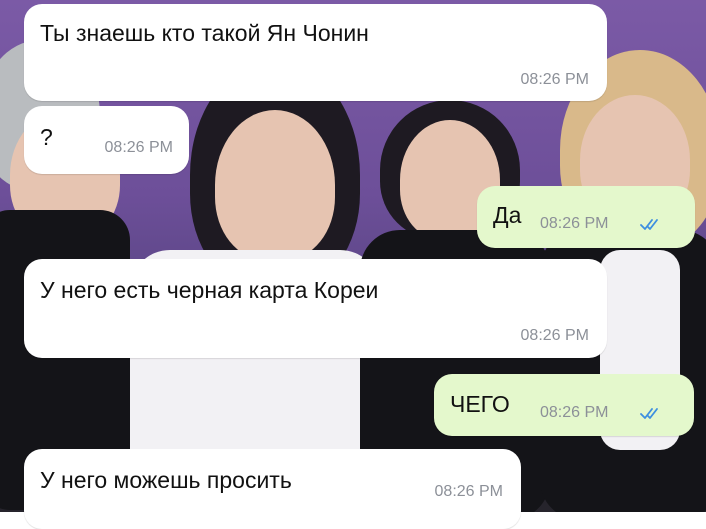  I want to click on message-text: У него можешь просить, so click(166, 480).